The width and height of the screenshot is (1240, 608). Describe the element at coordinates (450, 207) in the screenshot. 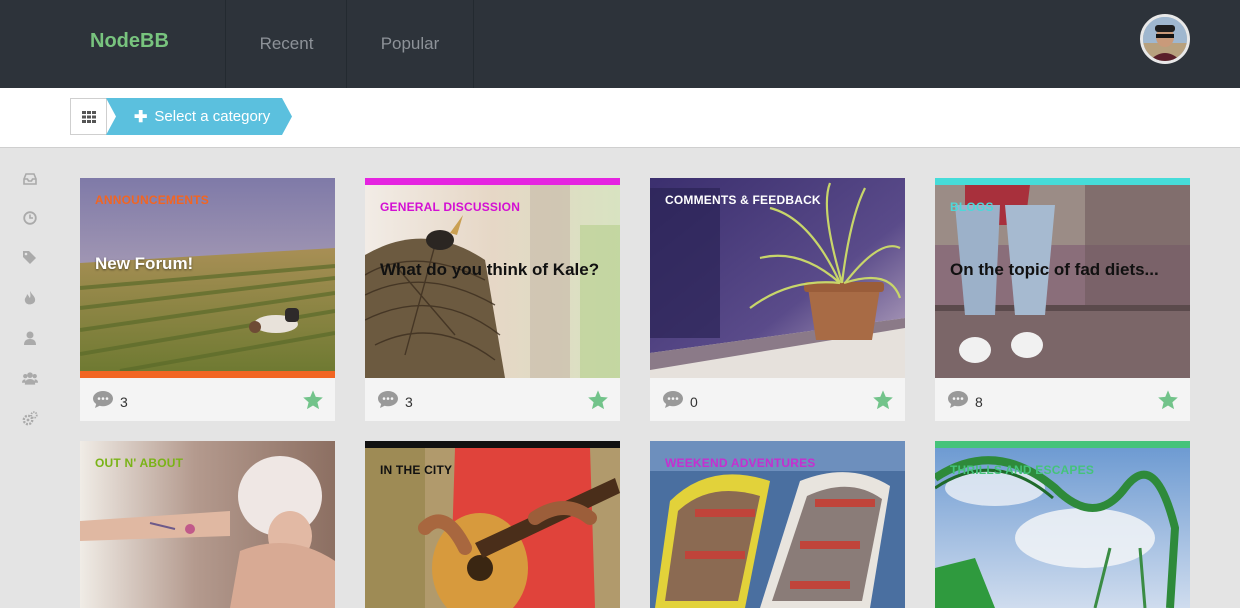

I see `card-category-label: GENERAL DISCUSSION` at that location.